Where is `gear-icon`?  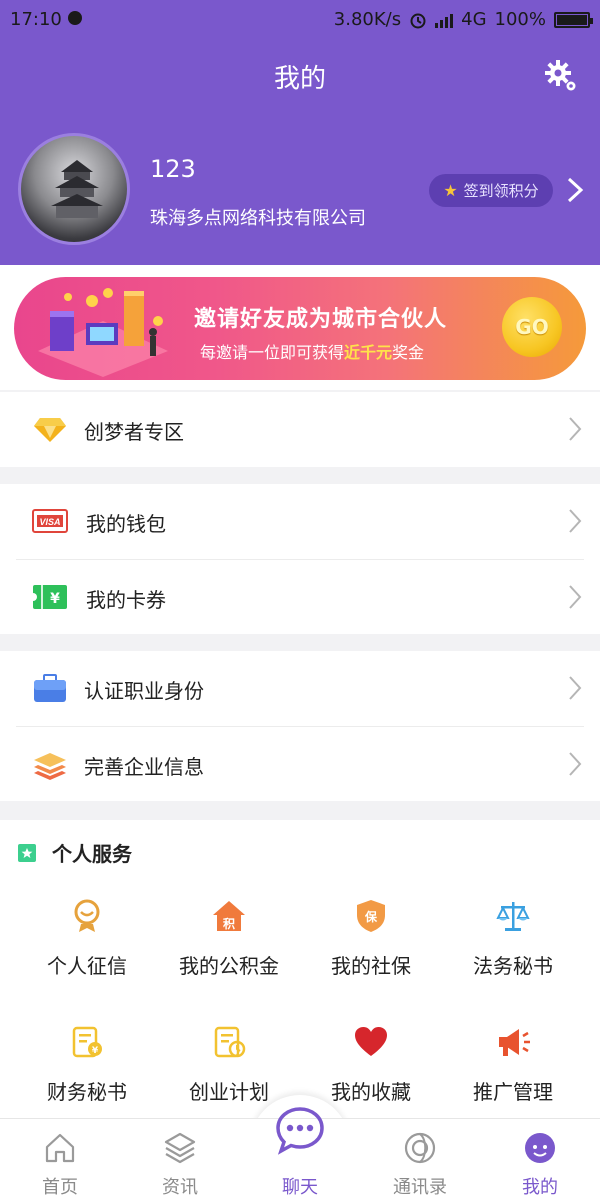
gear-icon is located at coordinates (561, 76).